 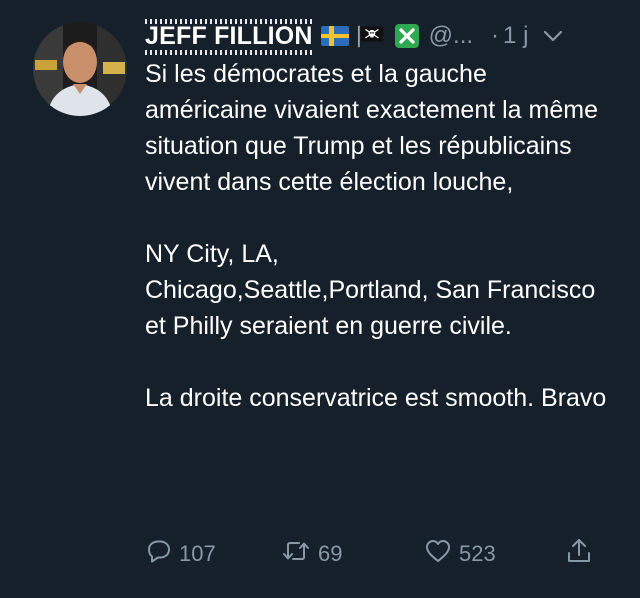 What do you see at coordinates (407, 36) in the screenshot?
I see `cross-mark-icon` at bounding box center [407, 36].